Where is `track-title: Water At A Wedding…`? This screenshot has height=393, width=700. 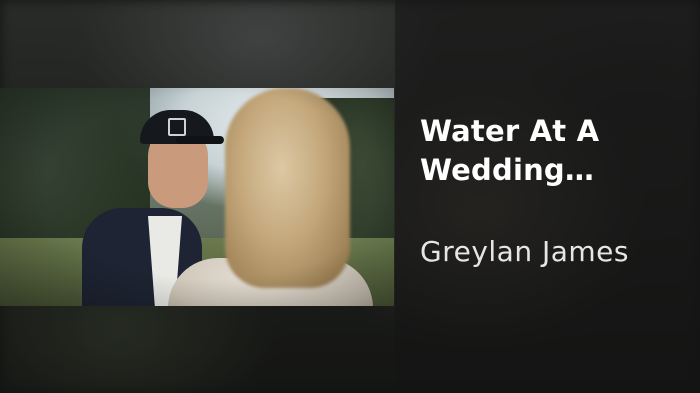
track-title: Water At A Wedding… is located at coordinates (510, 150).